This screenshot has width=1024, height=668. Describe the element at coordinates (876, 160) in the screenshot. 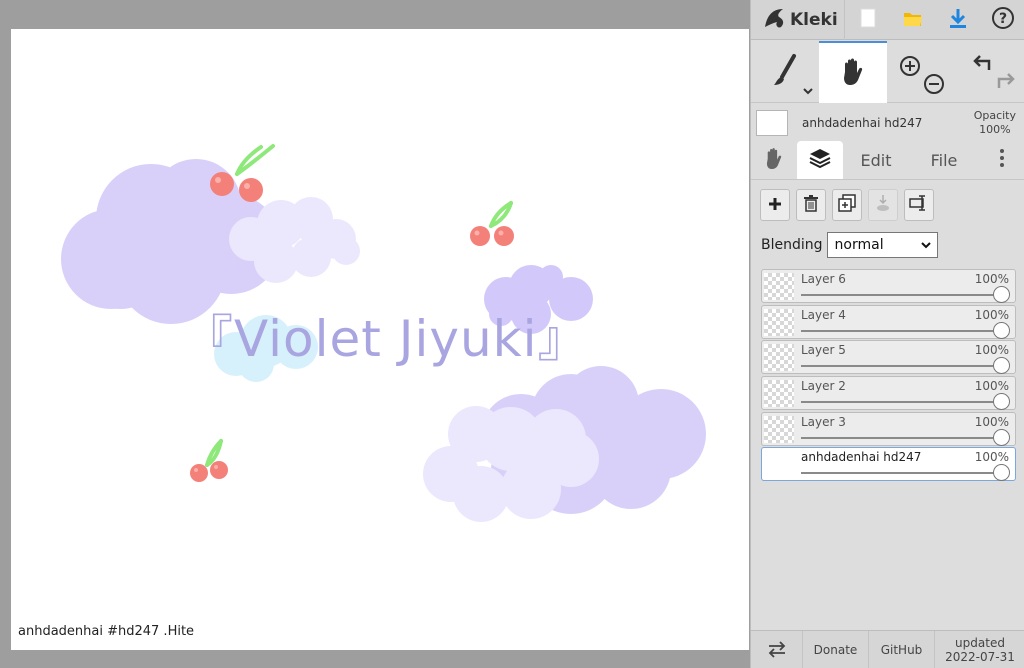

I see `tab-edit: Edit` at that location.